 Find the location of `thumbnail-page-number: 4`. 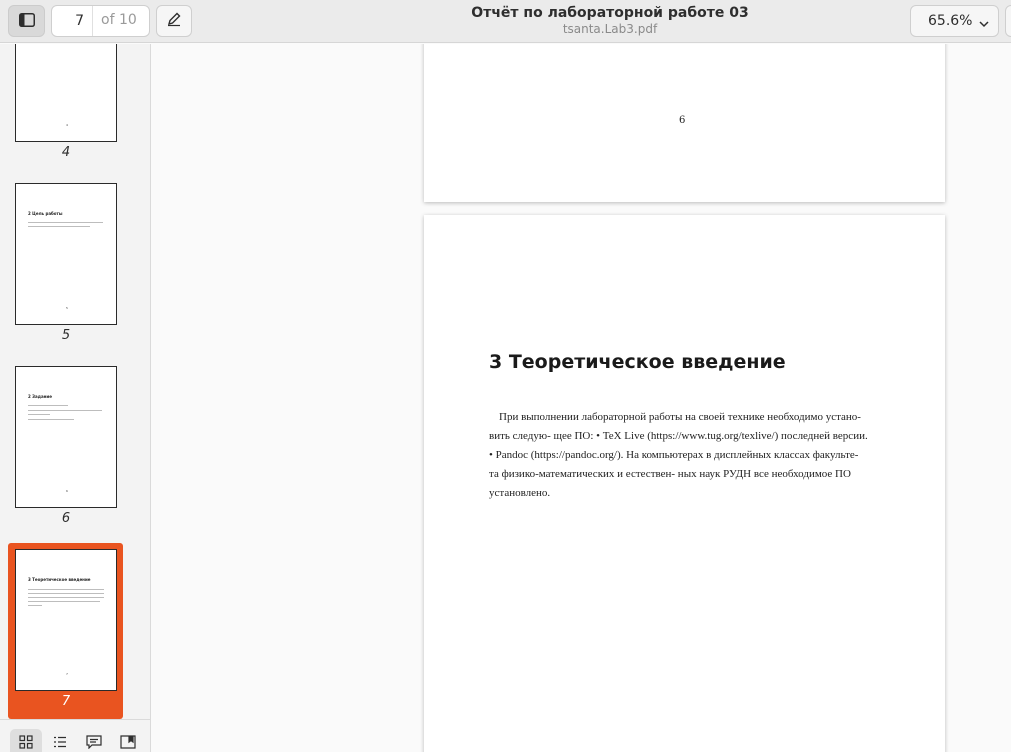

thumbnail-page-number: 4 is located at coordinates (67, 125).